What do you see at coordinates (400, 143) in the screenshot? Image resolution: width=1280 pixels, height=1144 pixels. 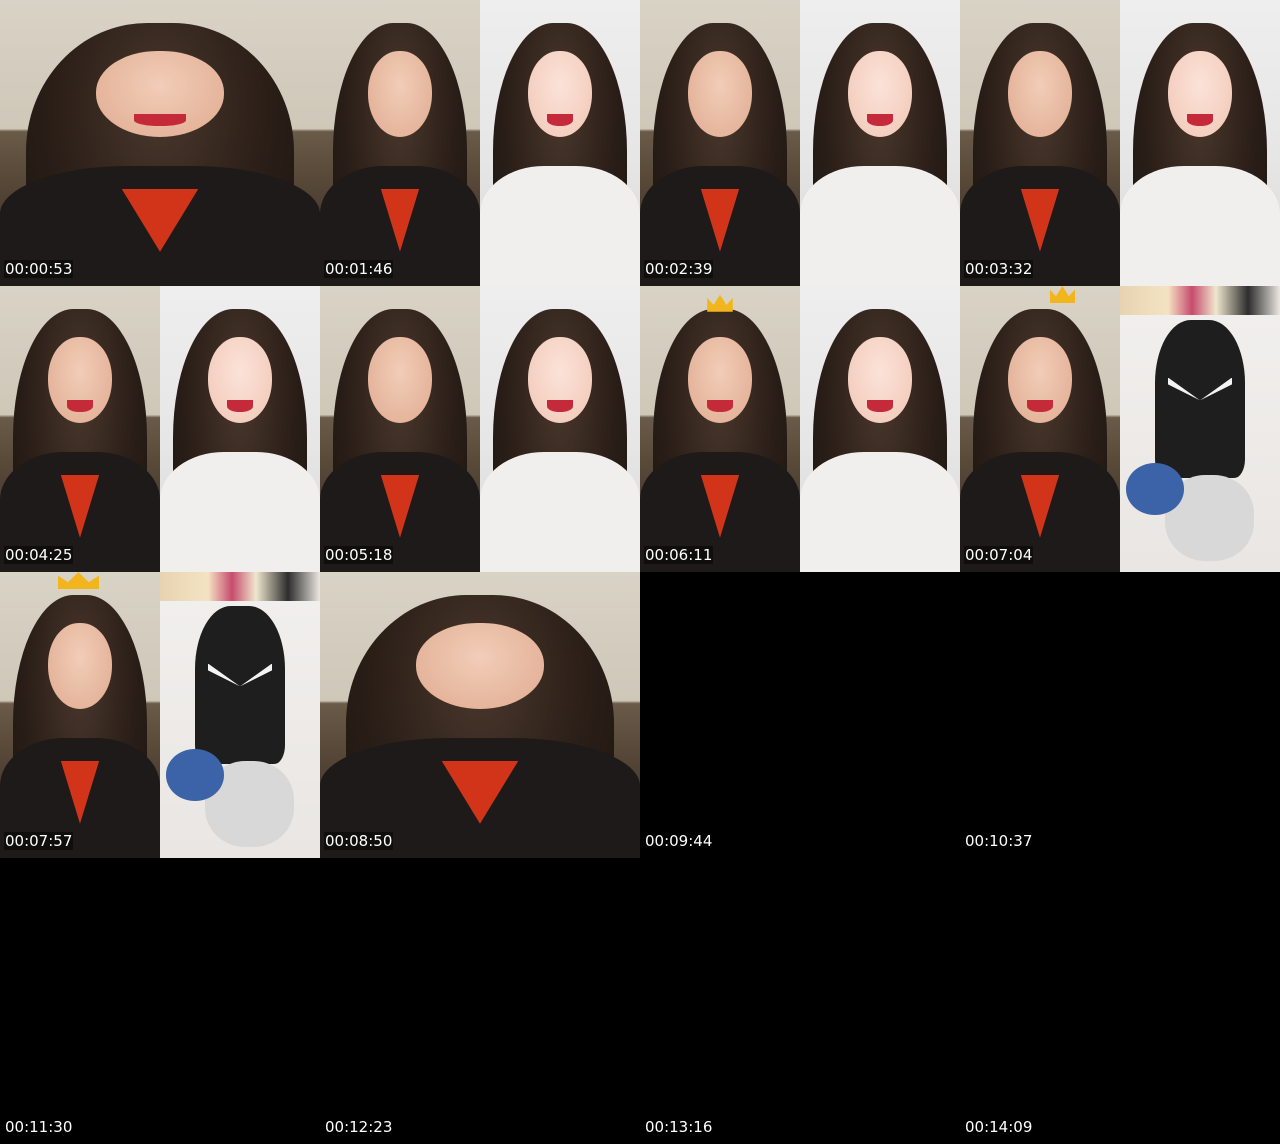 I see `frame-thumbnail: 00:01:46` at bounding box center [400, 143].